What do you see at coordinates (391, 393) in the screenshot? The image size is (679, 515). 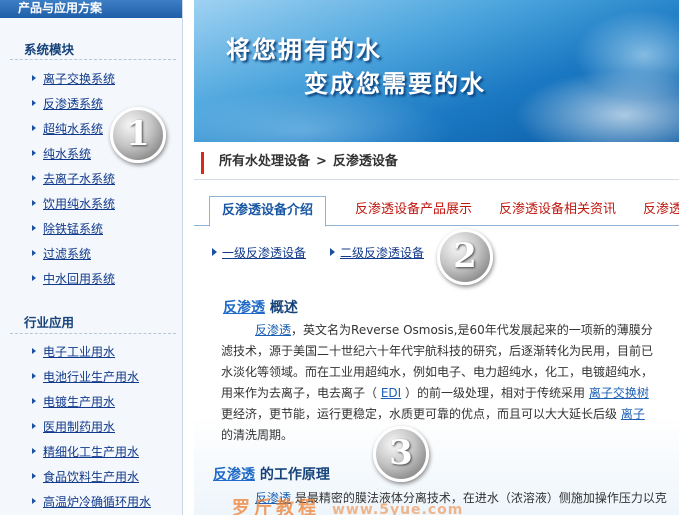 I see `edi-link: EDI` at bounding box center [391, 393].